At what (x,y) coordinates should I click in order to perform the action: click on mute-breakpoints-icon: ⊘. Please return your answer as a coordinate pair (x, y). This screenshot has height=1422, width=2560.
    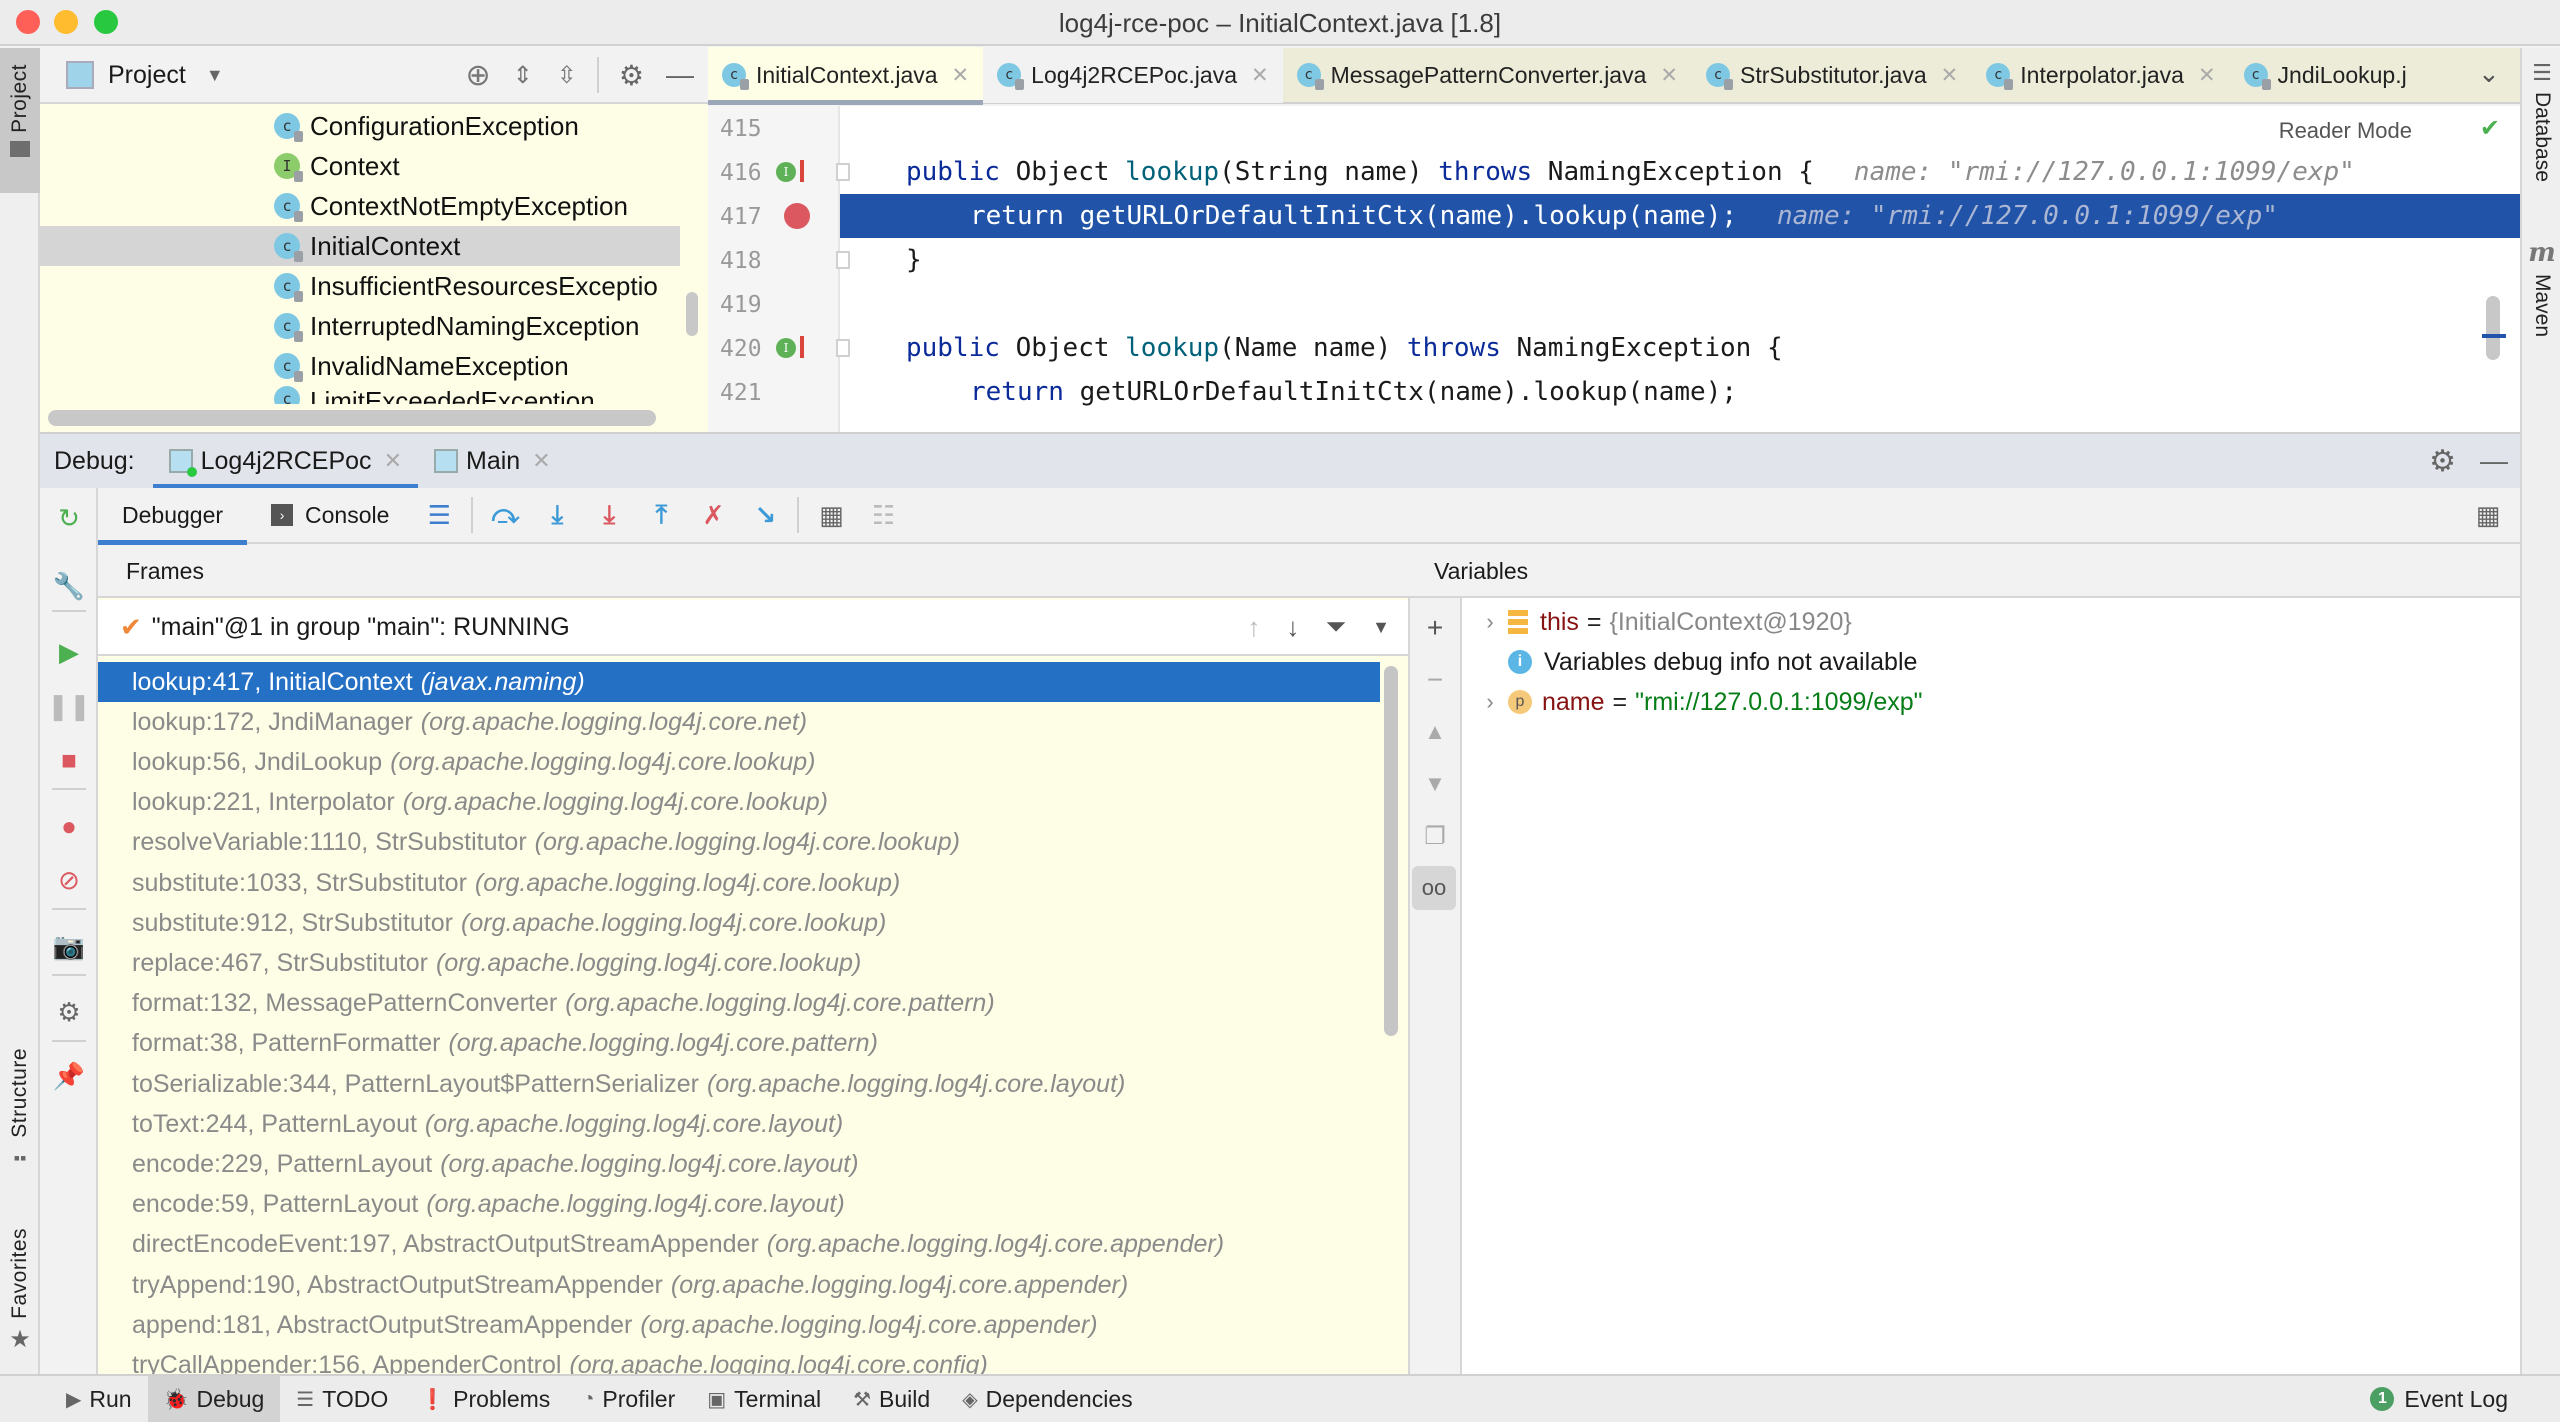
    Looking at the image, I should click on (69, 880).